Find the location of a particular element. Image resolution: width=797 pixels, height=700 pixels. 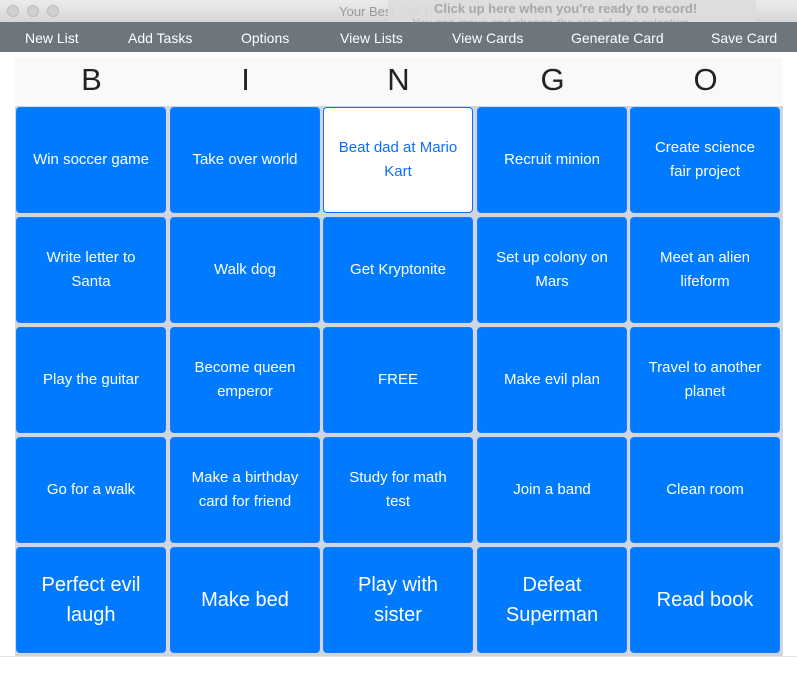

bingo-cell: Clean room is located at coordinates (705, 490).